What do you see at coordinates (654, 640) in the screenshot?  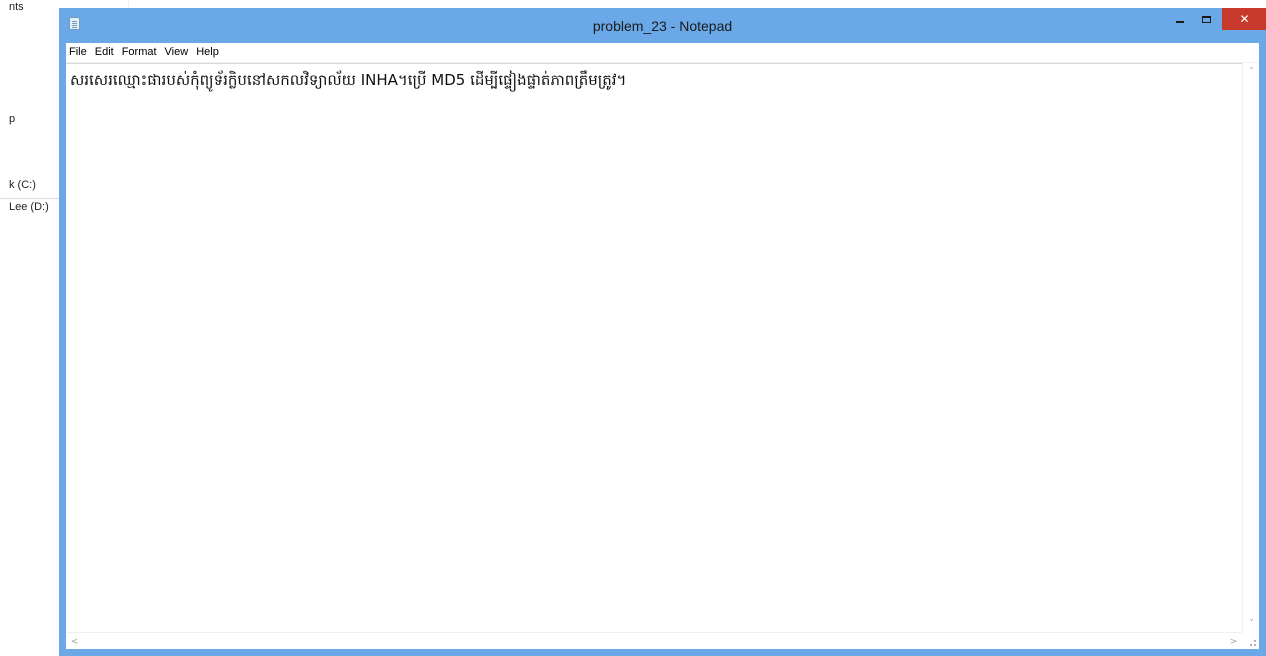 I see `horizontal-scrollbar: < >` at bounding box center [654, 640].